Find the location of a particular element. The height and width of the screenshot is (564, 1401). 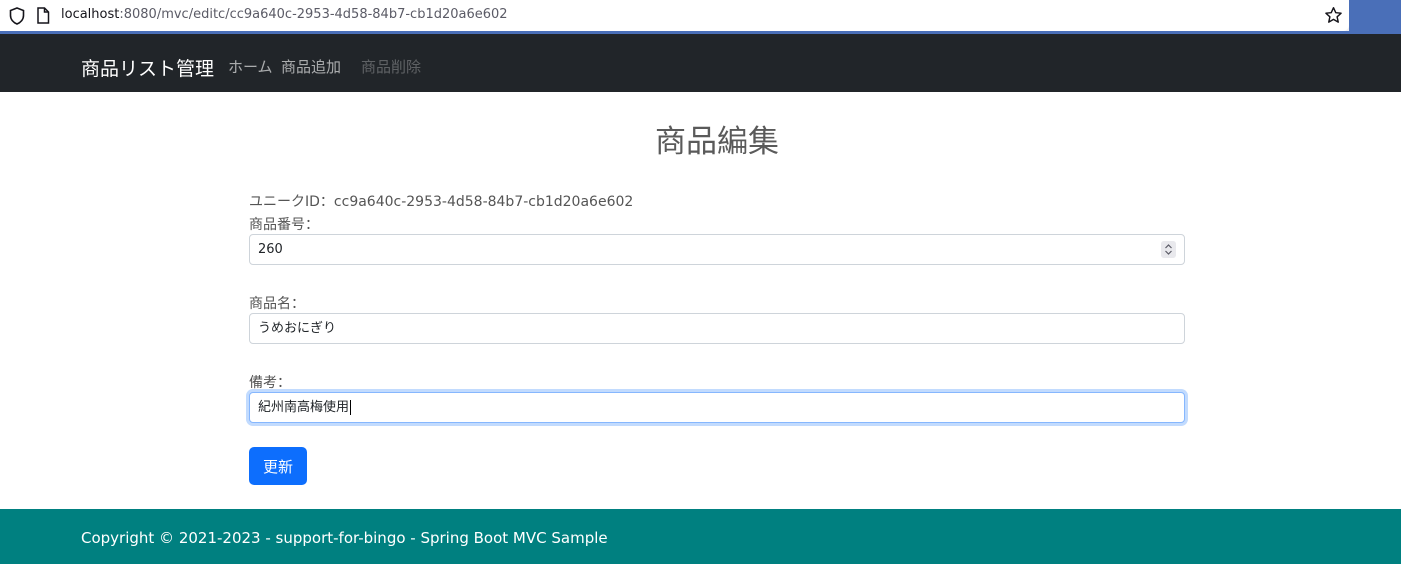

page-title: 商品編集 is located at coordinates (717, 142).